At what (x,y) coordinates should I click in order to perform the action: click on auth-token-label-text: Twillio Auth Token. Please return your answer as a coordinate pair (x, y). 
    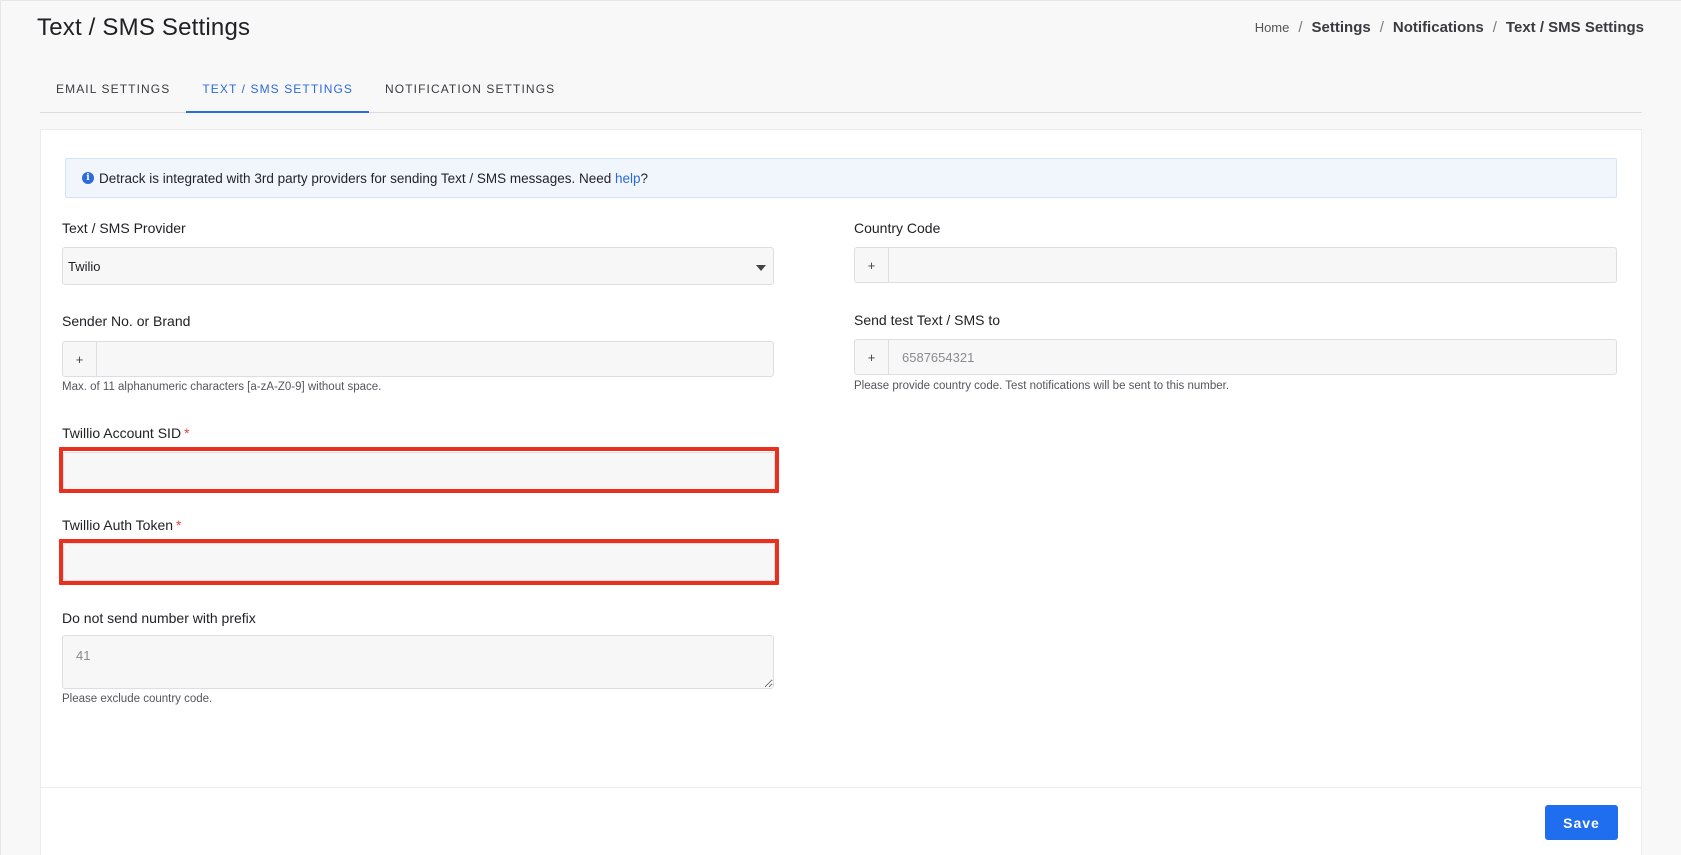
    Looking at the image, I should click on (118, 525).